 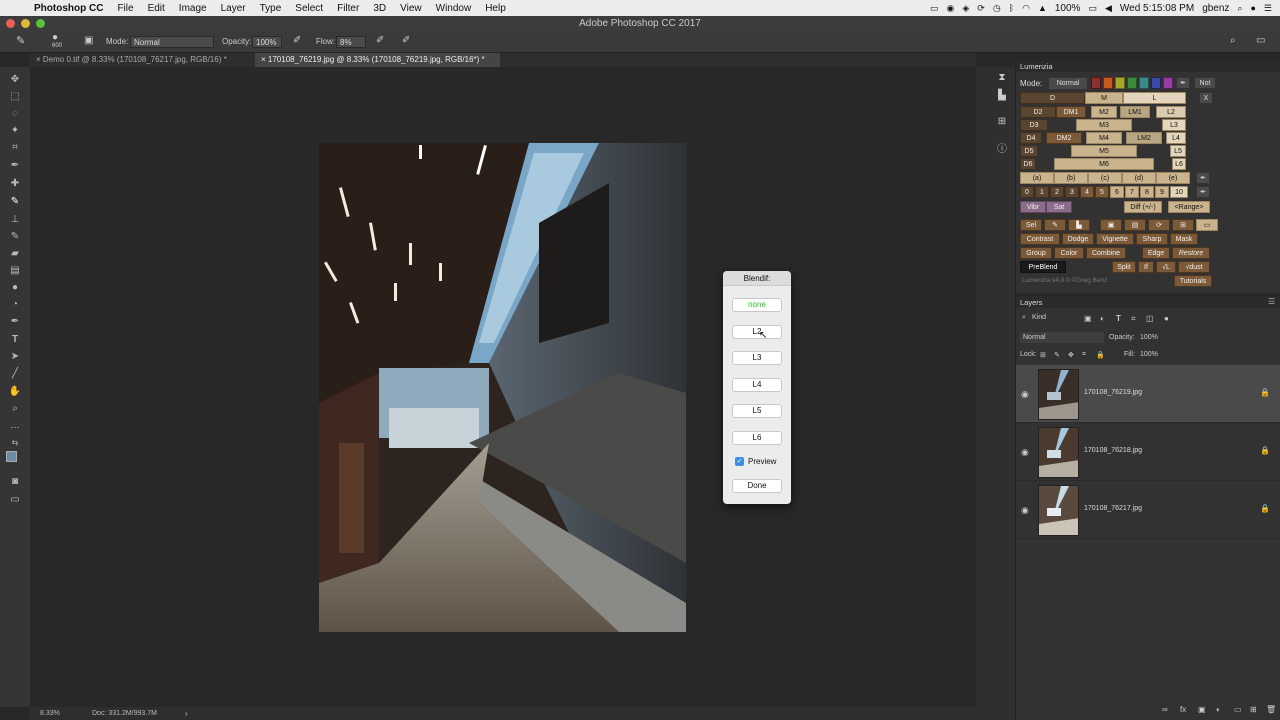 I want to click on lumenzia-l5-button: L5, so click(x=1178, y=151).